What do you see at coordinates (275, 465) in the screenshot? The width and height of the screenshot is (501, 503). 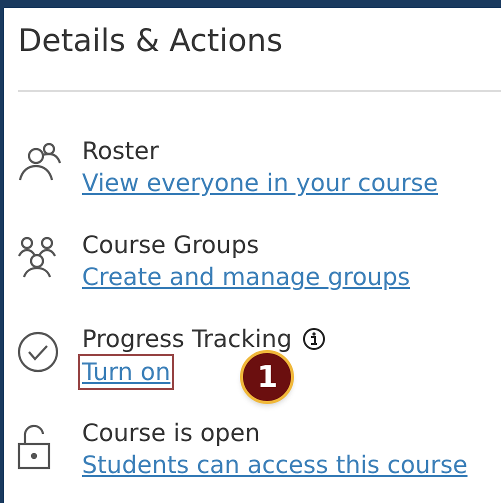 I see `item-link: Students can access this course` at bounding box center [275, 465].